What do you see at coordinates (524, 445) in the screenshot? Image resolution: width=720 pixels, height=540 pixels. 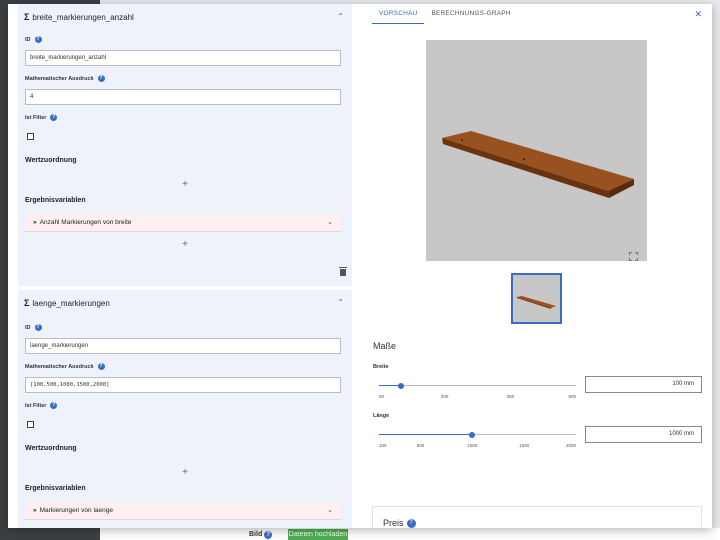 I see `slider-tick-label: 1500` at bounding box center [524, 445].